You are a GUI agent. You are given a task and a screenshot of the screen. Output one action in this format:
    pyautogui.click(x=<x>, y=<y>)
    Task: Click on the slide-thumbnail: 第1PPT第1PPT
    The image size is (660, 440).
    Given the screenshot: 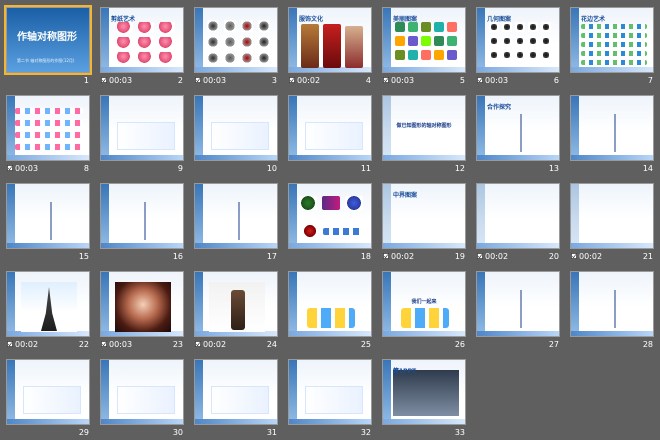 What is the action you would take?
    pyautogui.click(x=424, y=392)
    